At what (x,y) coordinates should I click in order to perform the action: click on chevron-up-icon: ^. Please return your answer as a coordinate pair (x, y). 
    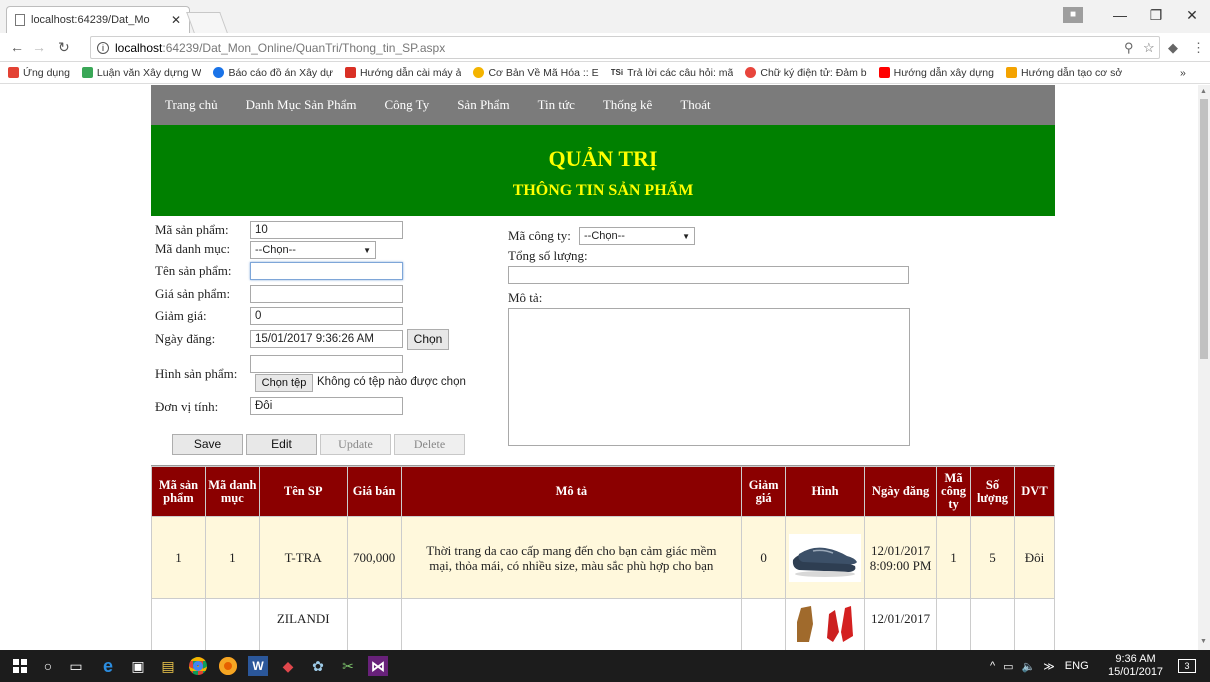
    Looking at the image, I should click on (992, 666).